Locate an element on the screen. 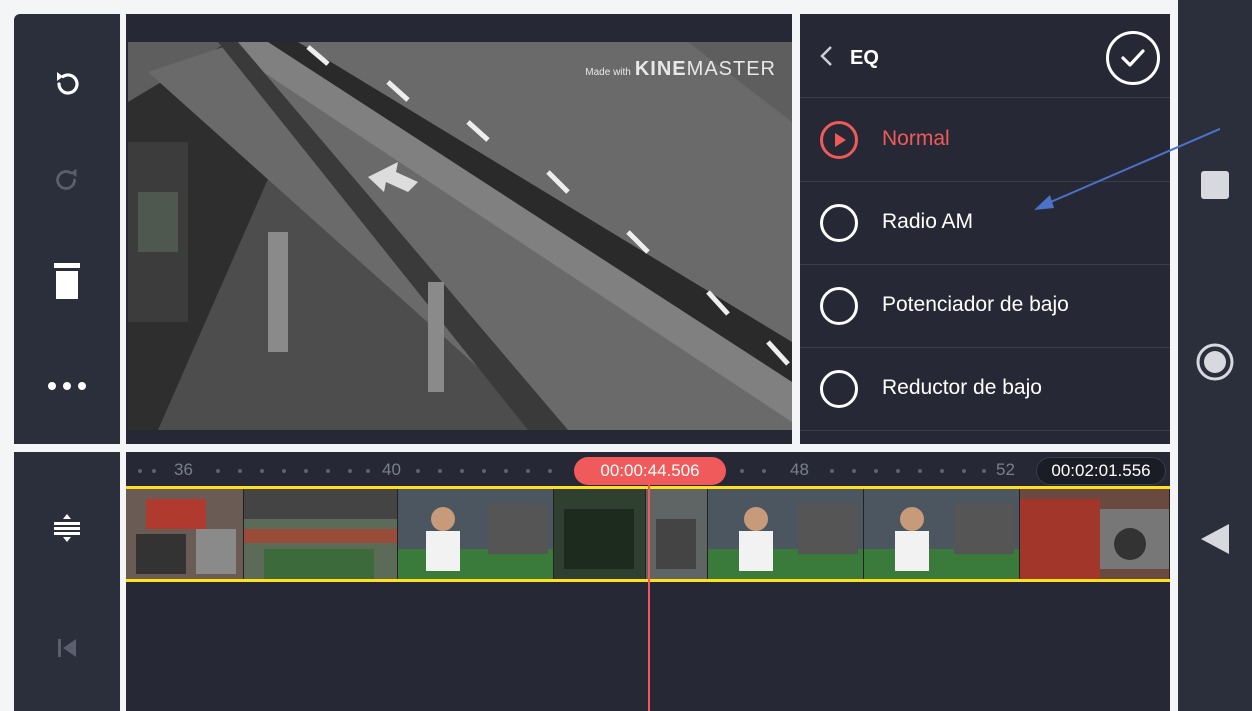 The height and width of the screenshot is (711, 1252). undo-button is located at coordinates (67, 84).